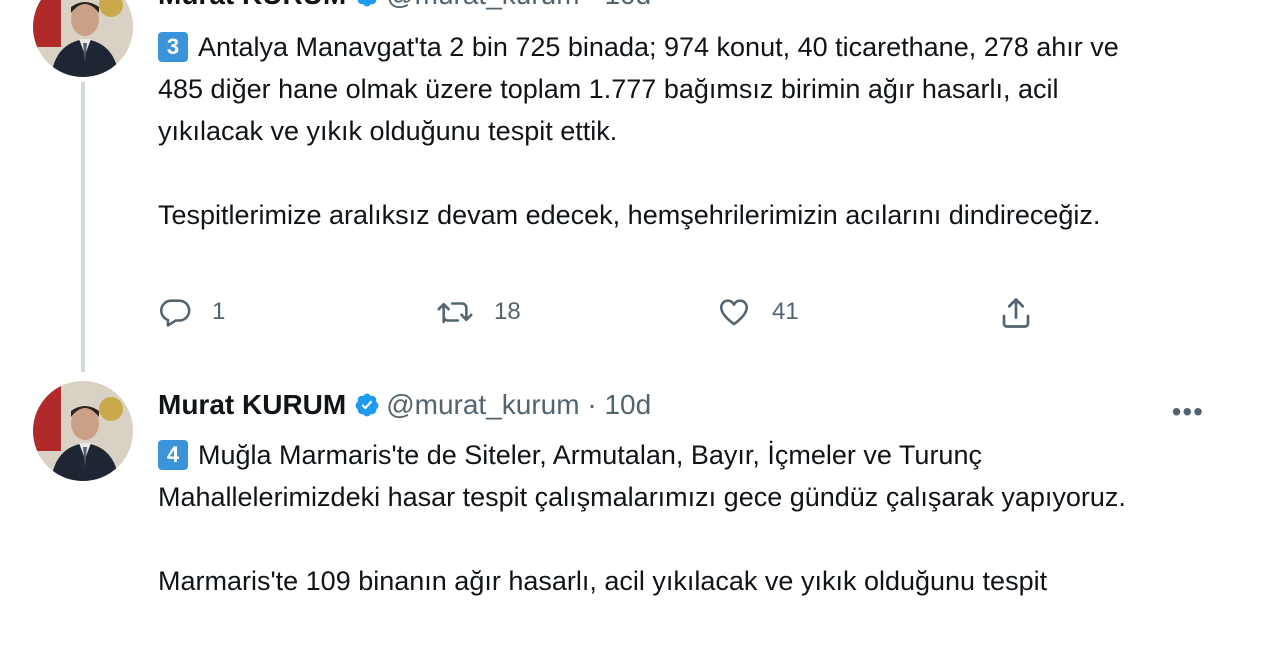 This screenshot has height=672, width=1280. I want to click on retweet-icon, so click(455, 312).